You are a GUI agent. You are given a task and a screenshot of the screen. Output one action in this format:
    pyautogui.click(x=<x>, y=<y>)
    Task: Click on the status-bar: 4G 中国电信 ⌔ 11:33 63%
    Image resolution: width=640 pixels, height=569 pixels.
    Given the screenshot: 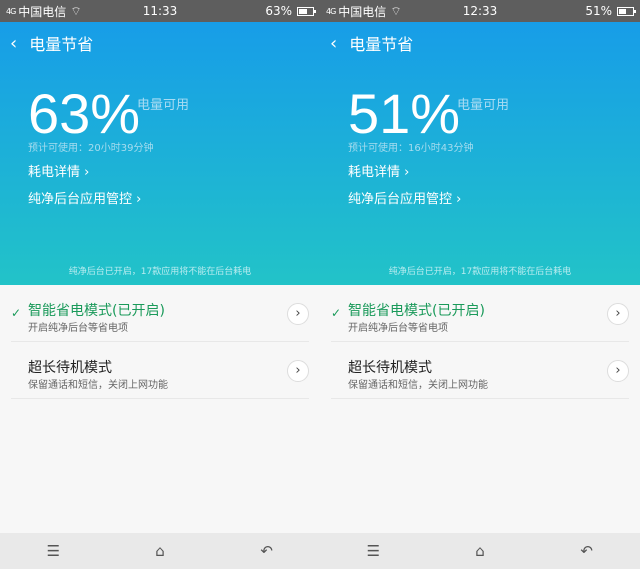 What is the action you would take?
    pyautogui.click(x=160, y=11)
    